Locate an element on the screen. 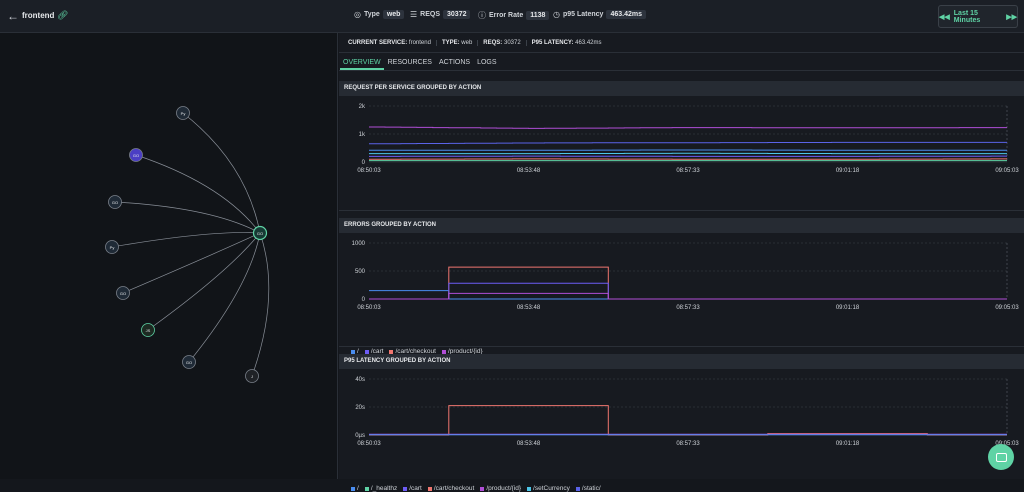 This screenshot has width=1024, height=492. list-icon: ☰ is located at coordinates (413, 14).